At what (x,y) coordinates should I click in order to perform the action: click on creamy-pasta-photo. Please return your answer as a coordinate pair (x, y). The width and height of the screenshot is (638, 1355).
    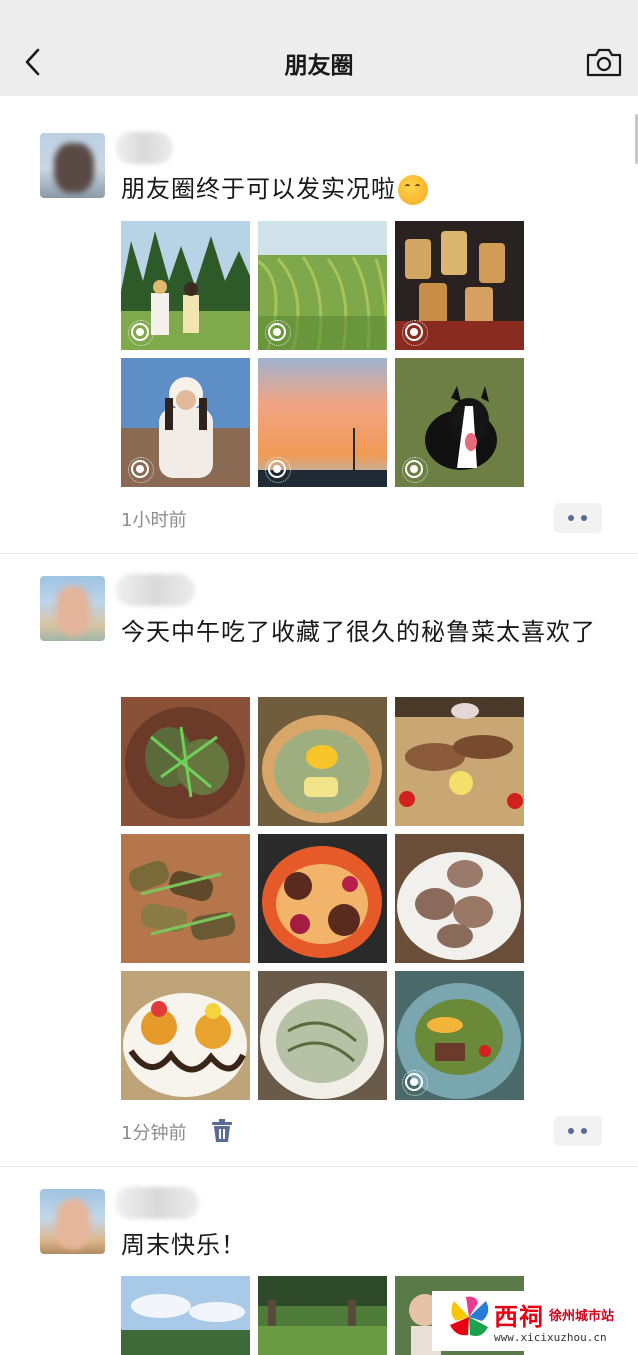
    Looking at the image, I should click on (322, 1035).